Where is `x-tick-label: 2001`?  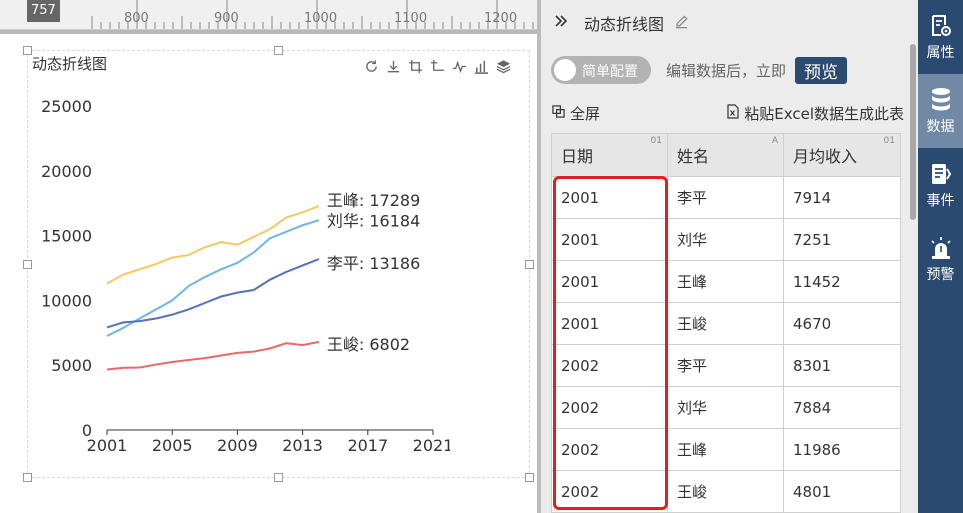
x-tick-label: 2001 is located at coordinates (107, 445).